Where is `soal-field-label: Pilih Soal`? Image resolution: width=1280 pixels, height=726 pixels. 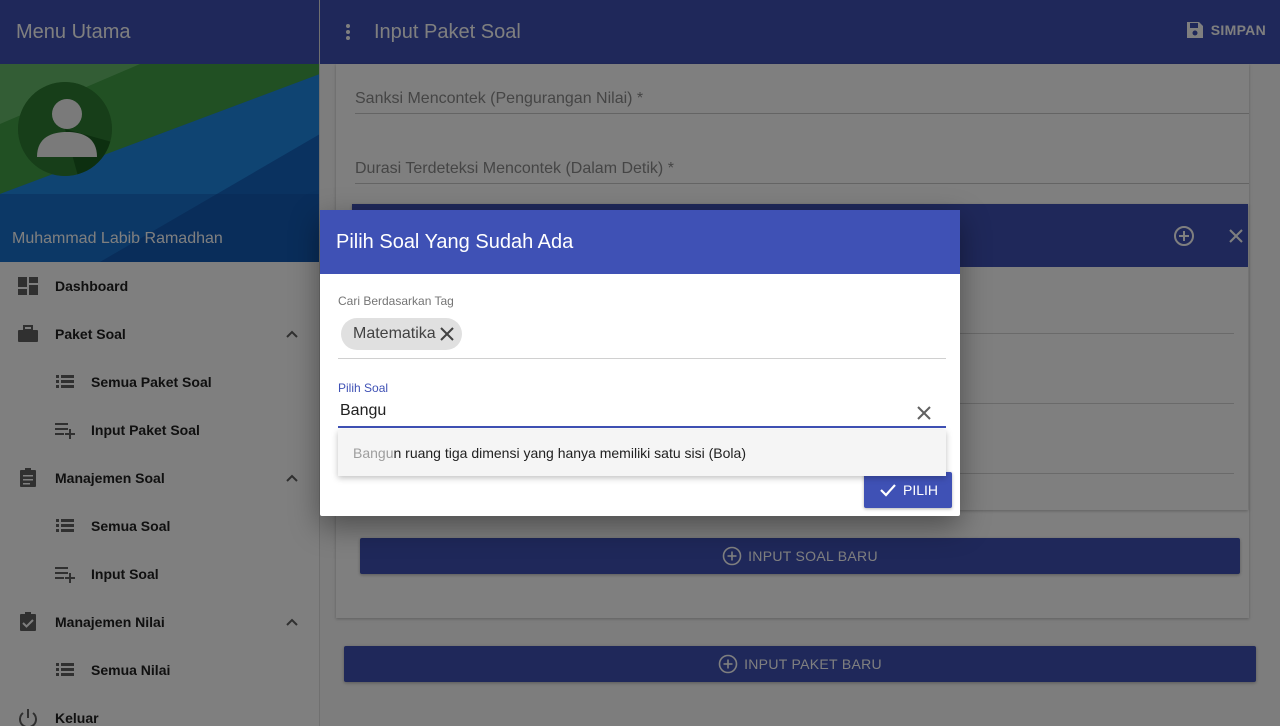 soal-field-label: Pilih Soal is located at coordinates (363, 388).